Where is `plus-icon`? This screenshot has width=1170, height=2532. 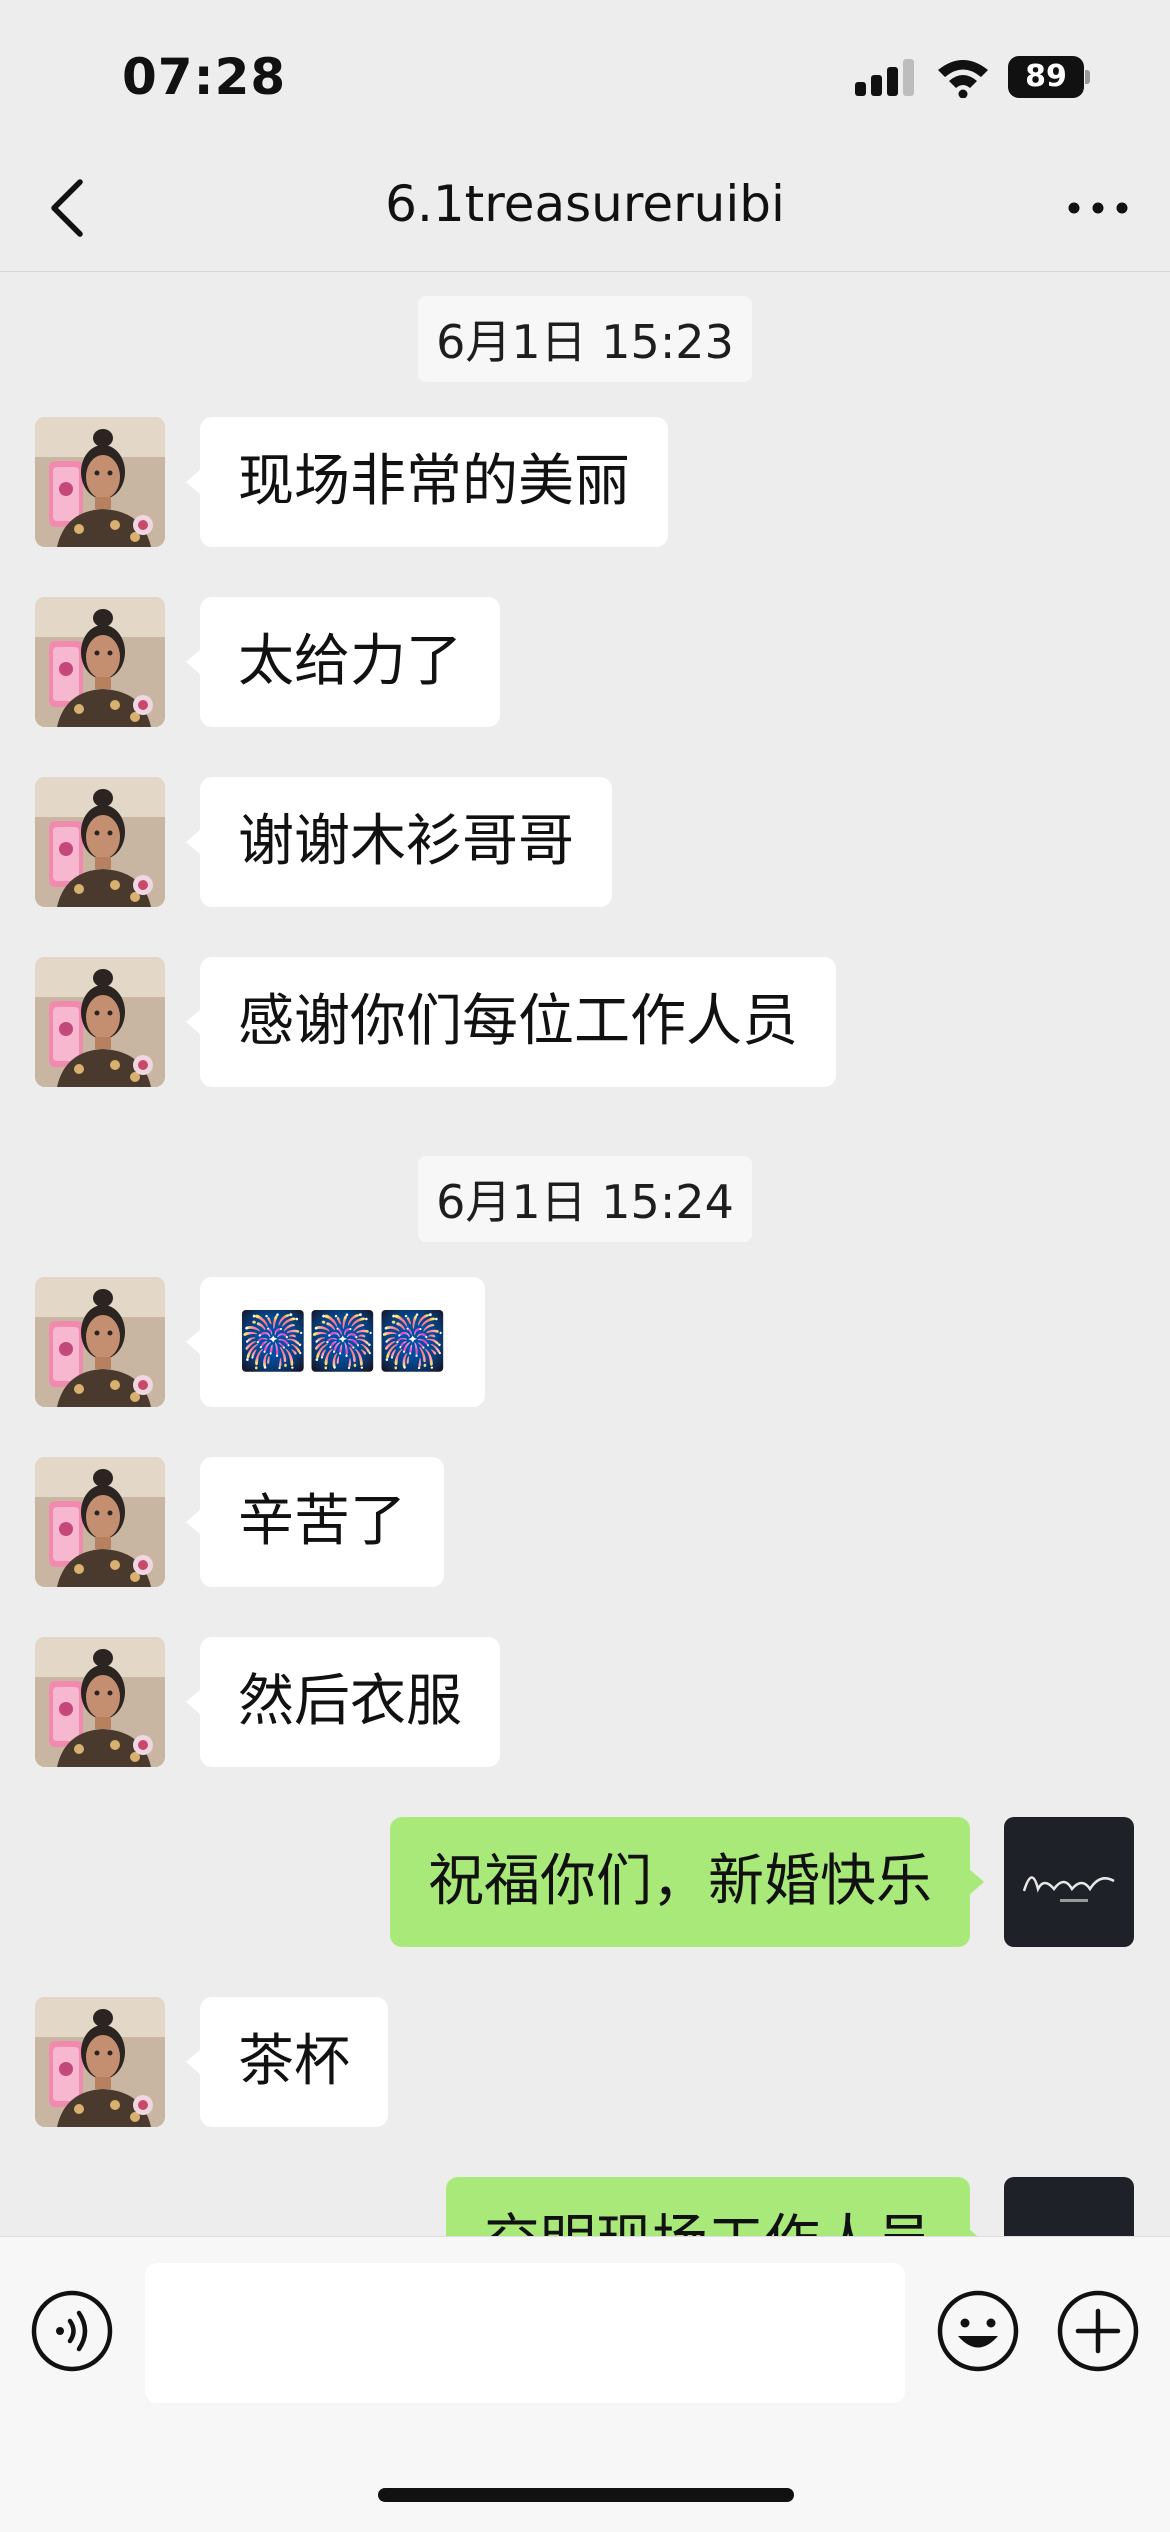 plus-icon is located at coordinates (1098, 2331).